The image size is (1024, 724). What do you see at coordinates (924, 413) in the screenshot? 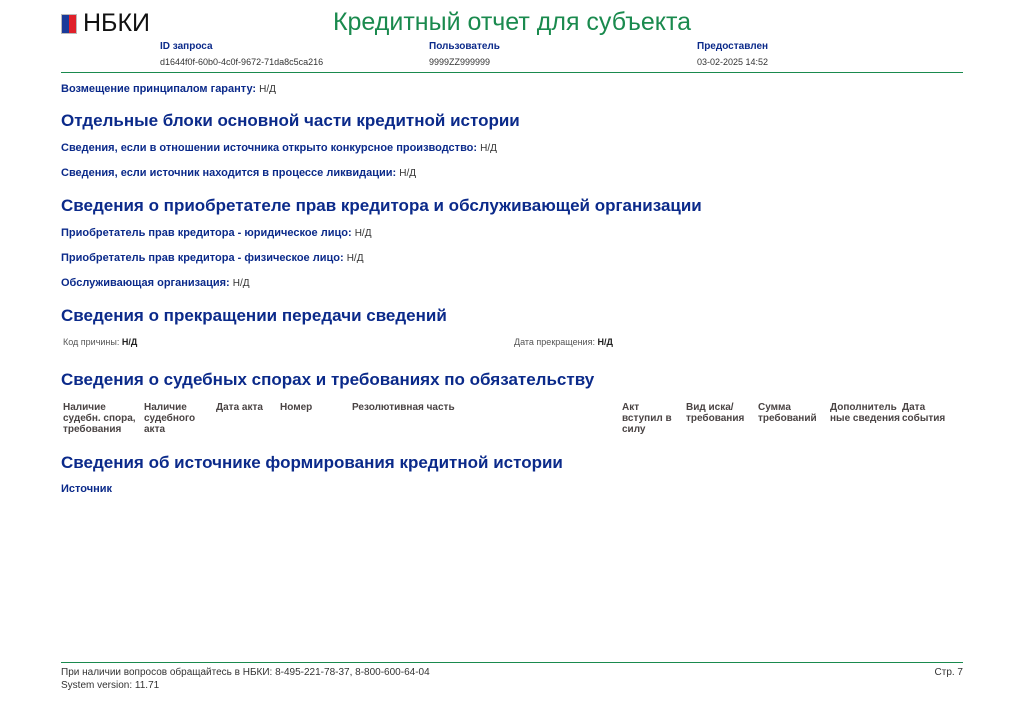
I see `court-col-header: Дата события` at bounding box center [924, 413].